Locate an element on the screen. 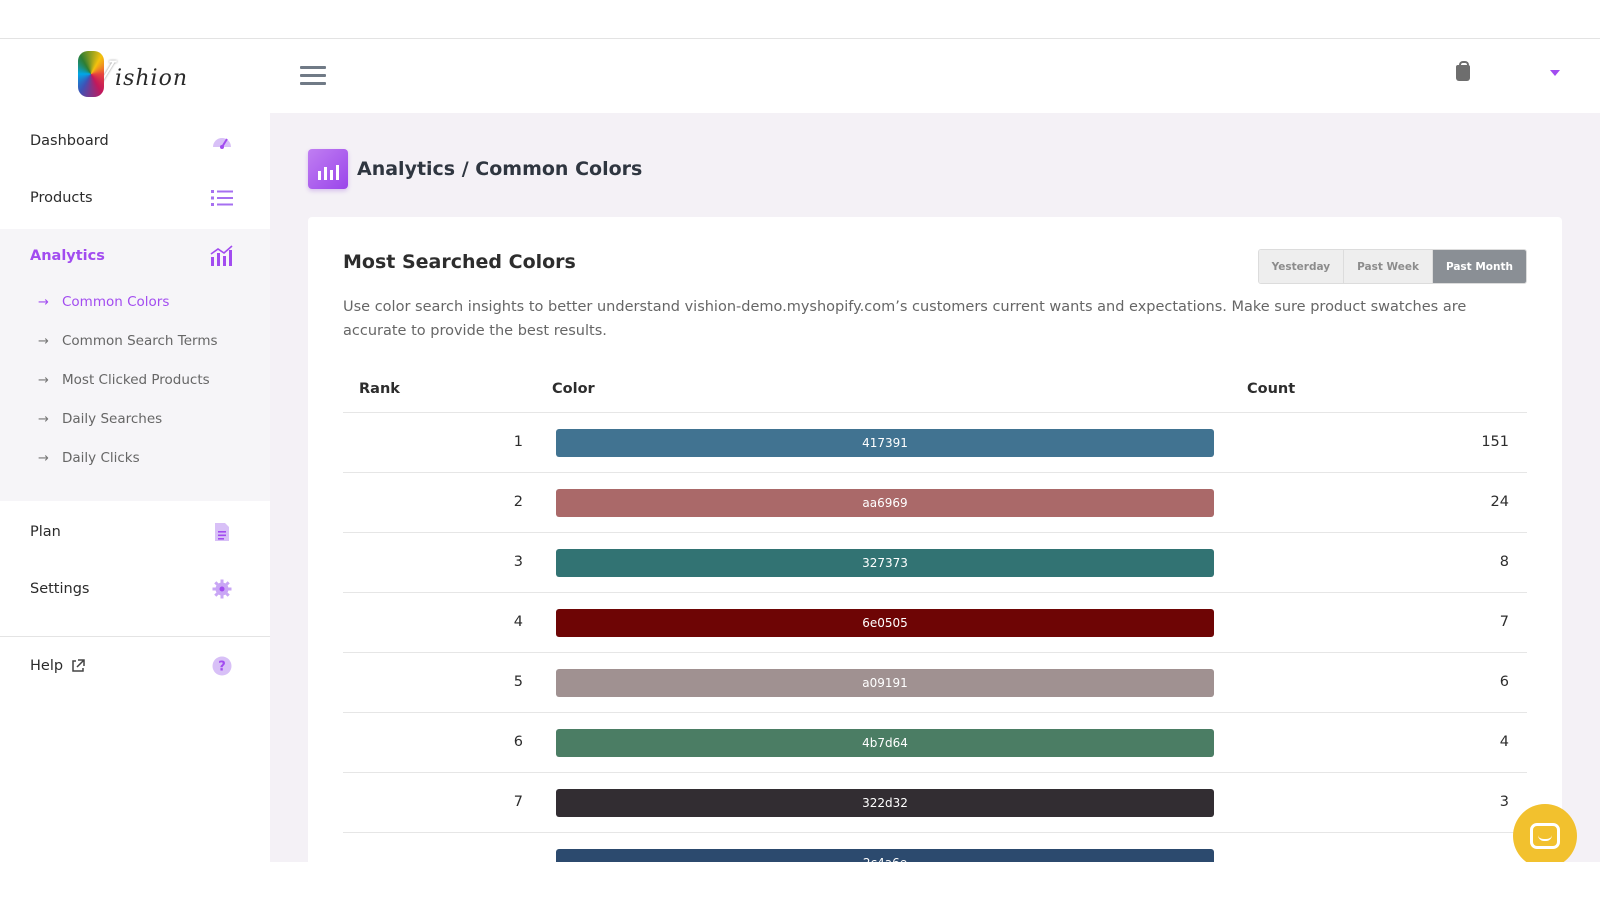  rank-cell: 7 is located at coordinates (518, 802).